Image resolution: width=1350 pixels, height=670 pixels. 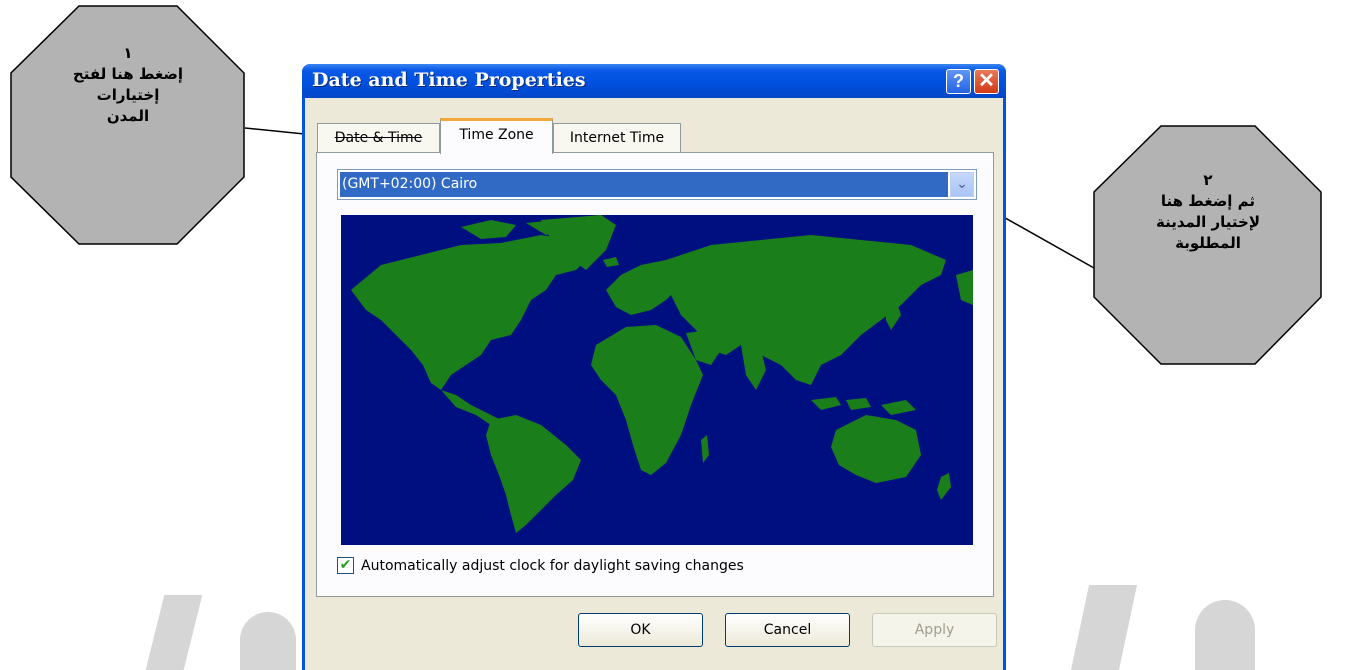 What do you see at coordinates (787, 630) in the screenshot?
I see `cancel-button: Cancel` at bounding box center [787, 630].